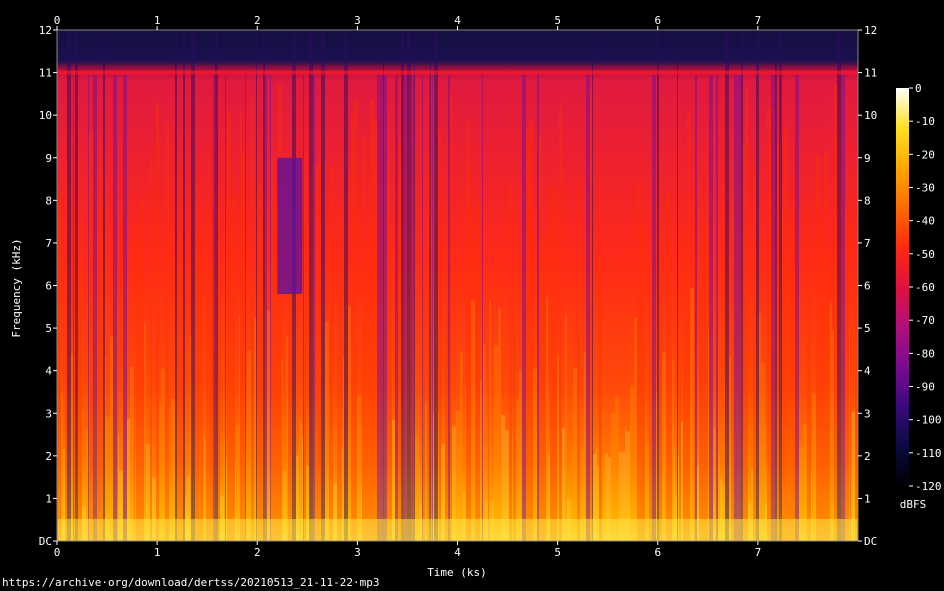 This screenshot has width=944, height=591. I want to click on y-tick-right-label: 2, so click(867, 456).